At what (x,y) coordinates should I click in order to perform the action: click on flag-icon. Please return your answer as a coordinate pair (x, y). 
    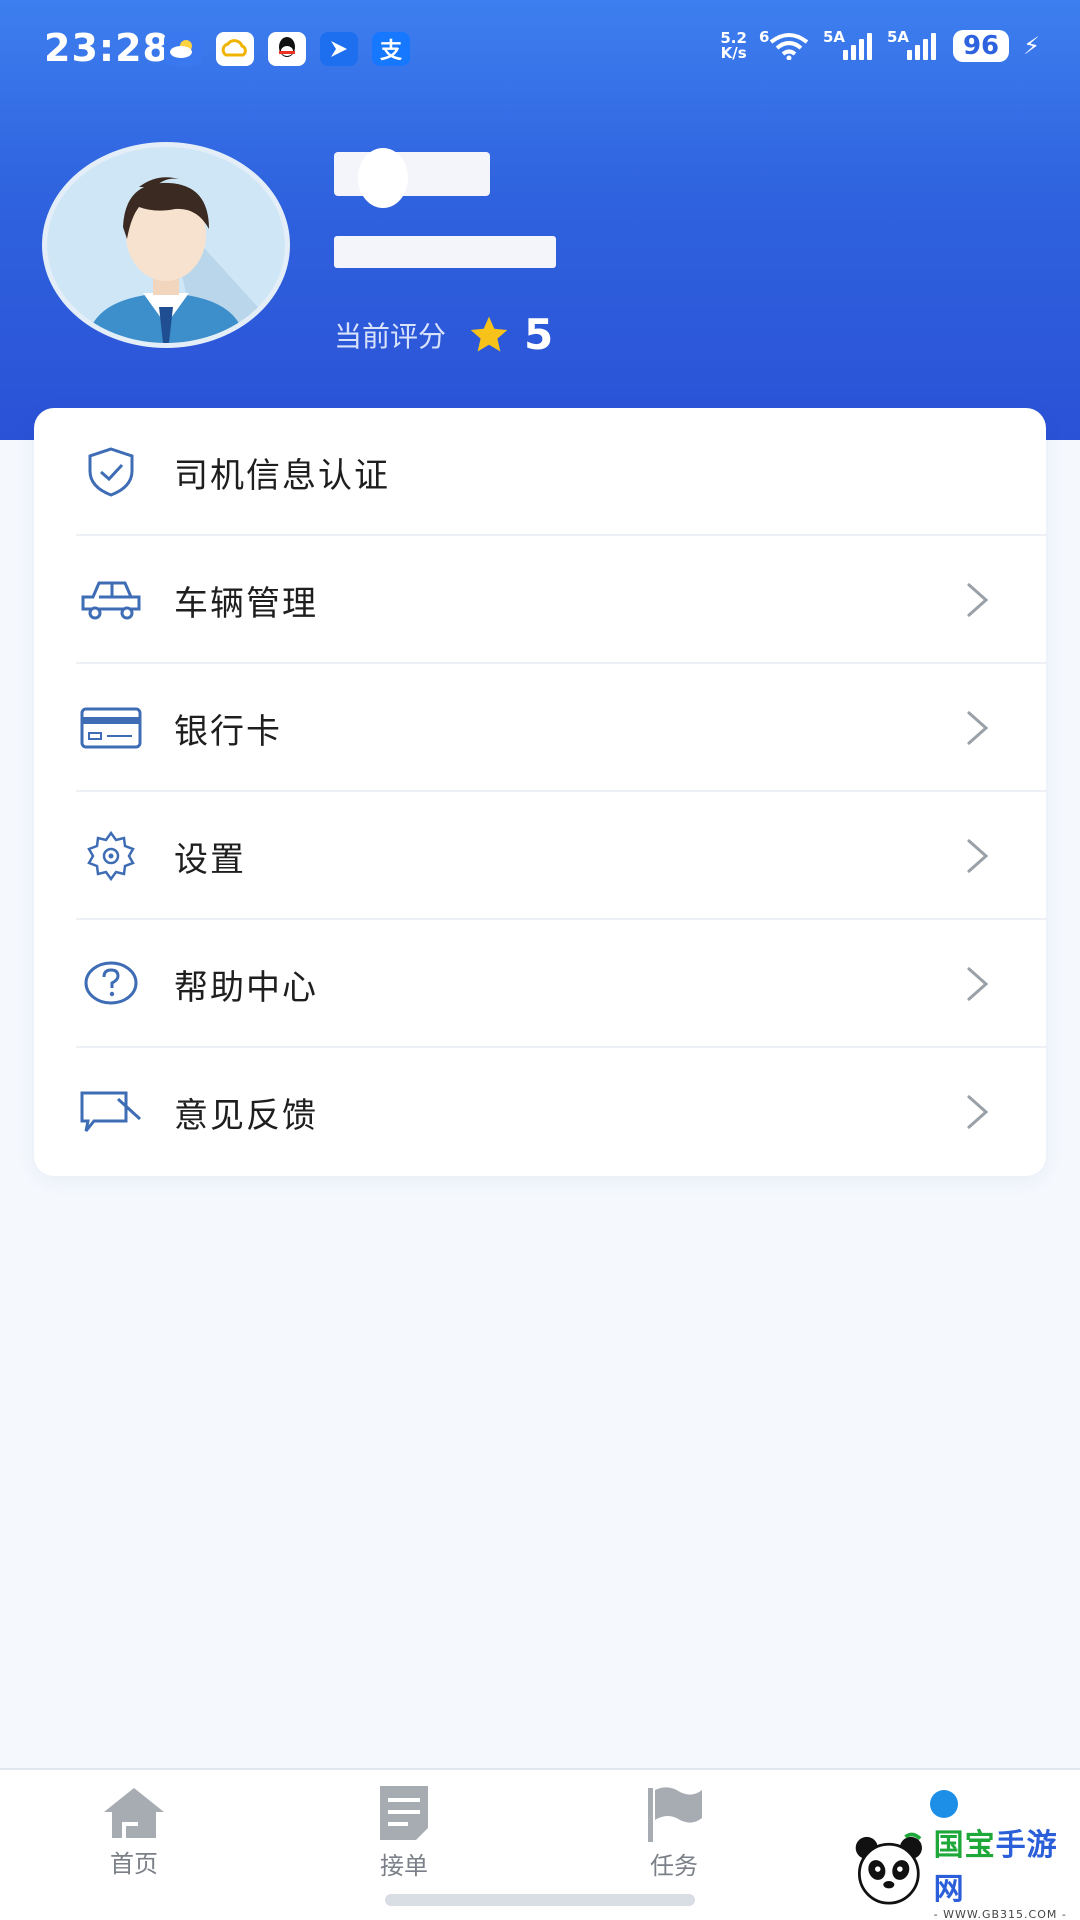
    Looking at the image, I should click on (675, 1814).